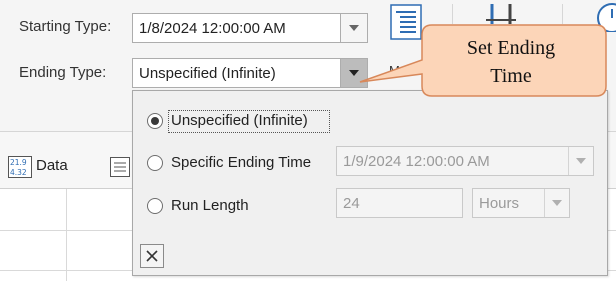  I want to click on data-tab: 21.9 4.32 Data, so click(43, 167).